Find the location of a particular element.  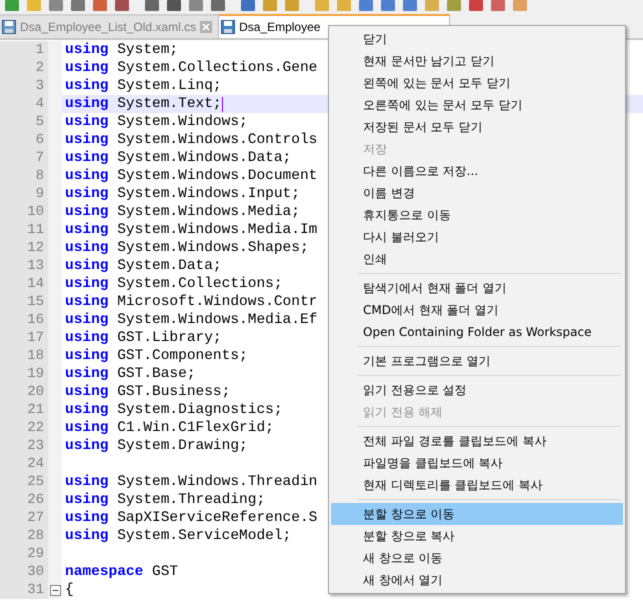

line-number: 11 is located at coordinates (24, 230).